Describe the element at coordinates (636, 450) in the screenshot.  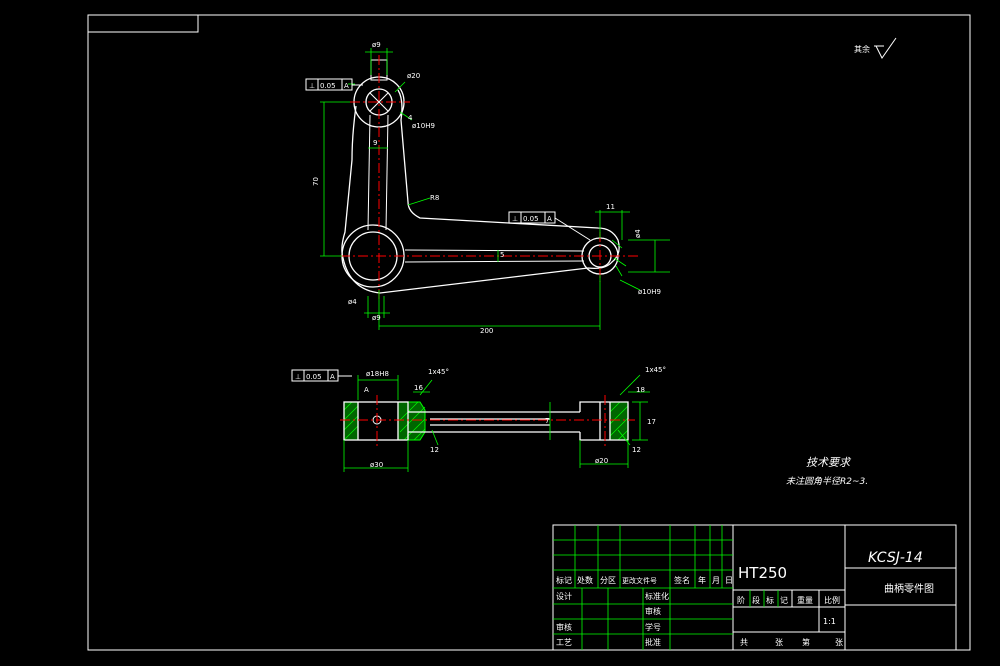
I see `dim-12-right: 12` at that location.